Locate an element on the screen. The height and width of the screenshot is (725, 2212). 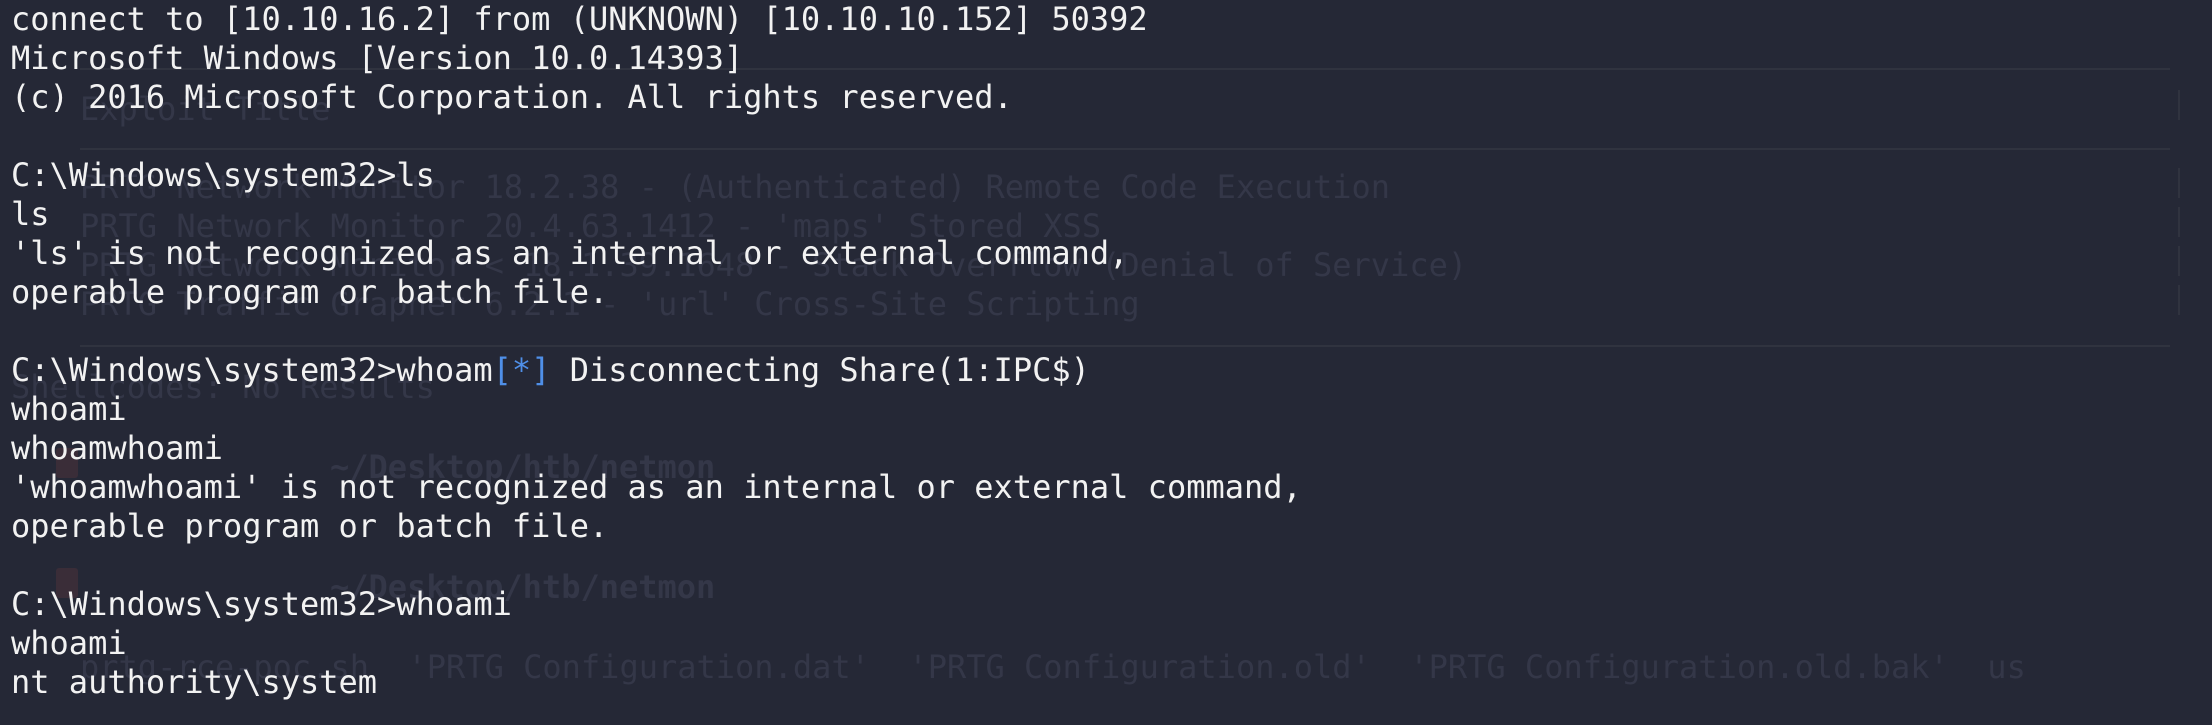
output-line: ls is located at coordinates (30, 214).